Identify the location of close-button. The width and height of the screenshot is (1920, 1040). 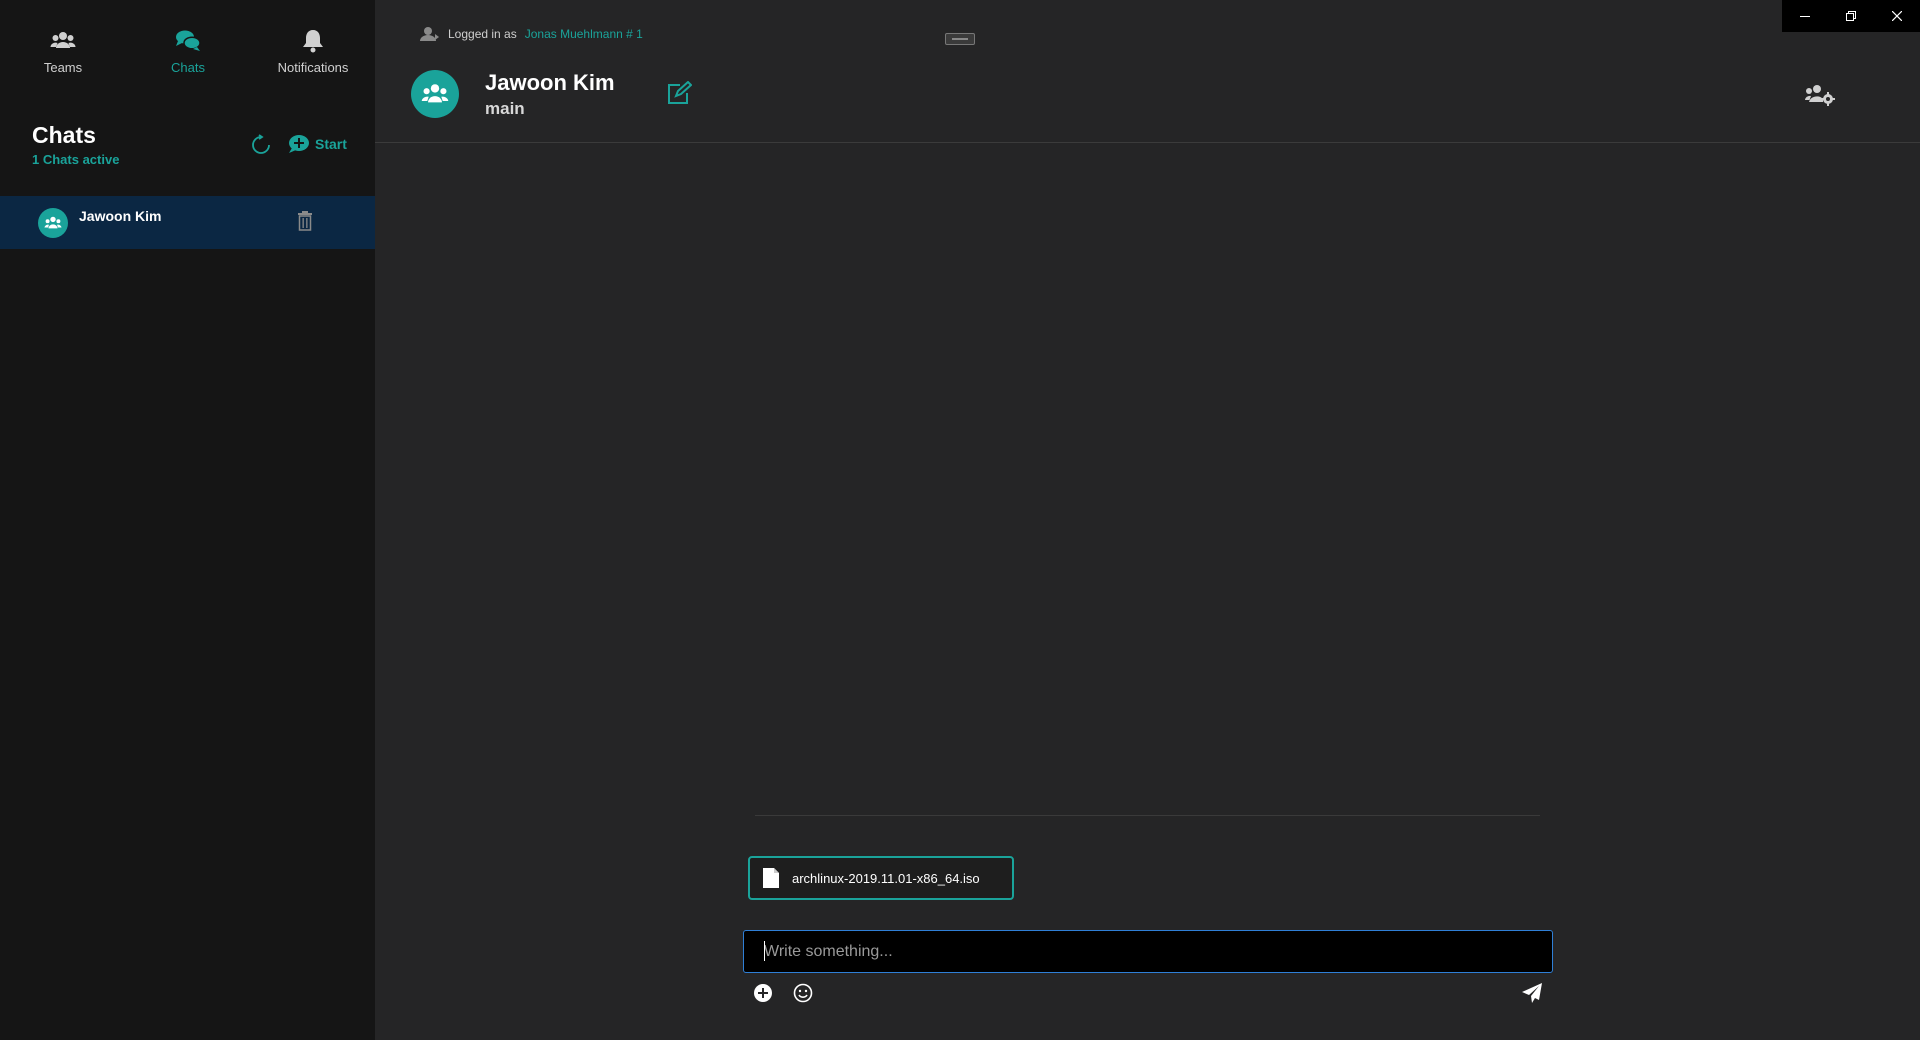
(1897, 16).